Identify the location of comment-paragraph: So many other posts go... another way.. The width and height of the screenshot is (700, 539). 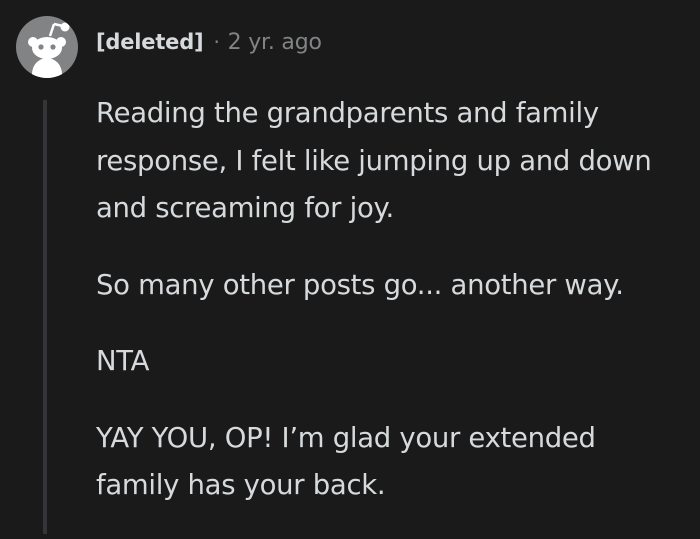
(360, 284).